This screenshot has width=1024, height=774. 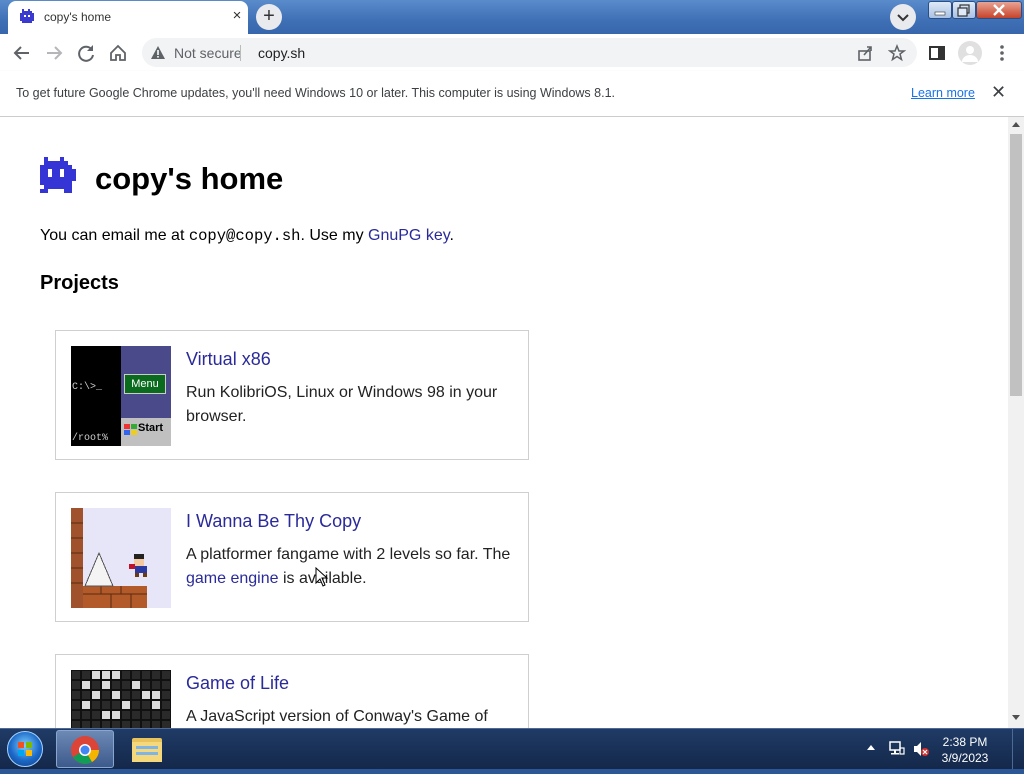 I want to click on virtual-x86-thumbnail: C:\>_ /root% Menu Start, so click(x=121, y=396).